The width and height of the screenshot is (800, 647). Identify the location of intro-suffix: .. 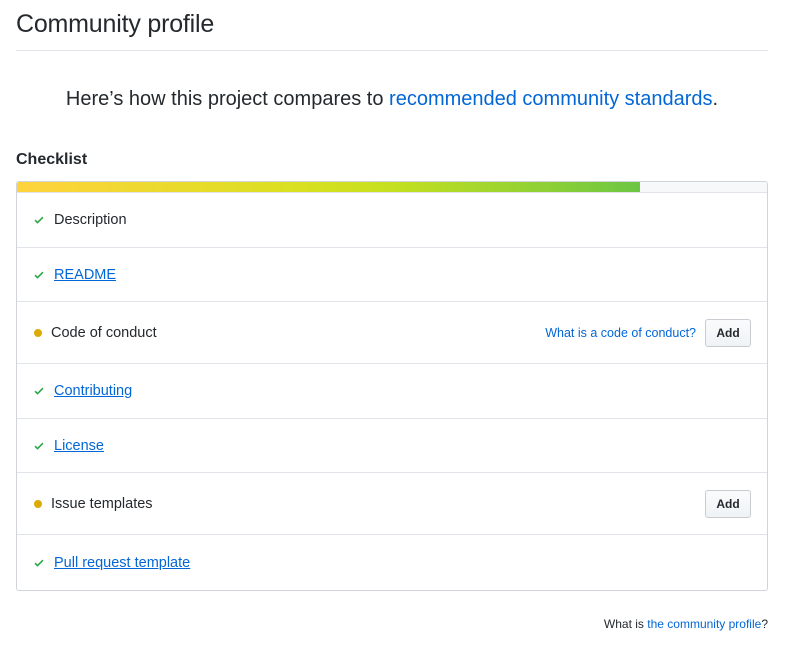
(715, 99).